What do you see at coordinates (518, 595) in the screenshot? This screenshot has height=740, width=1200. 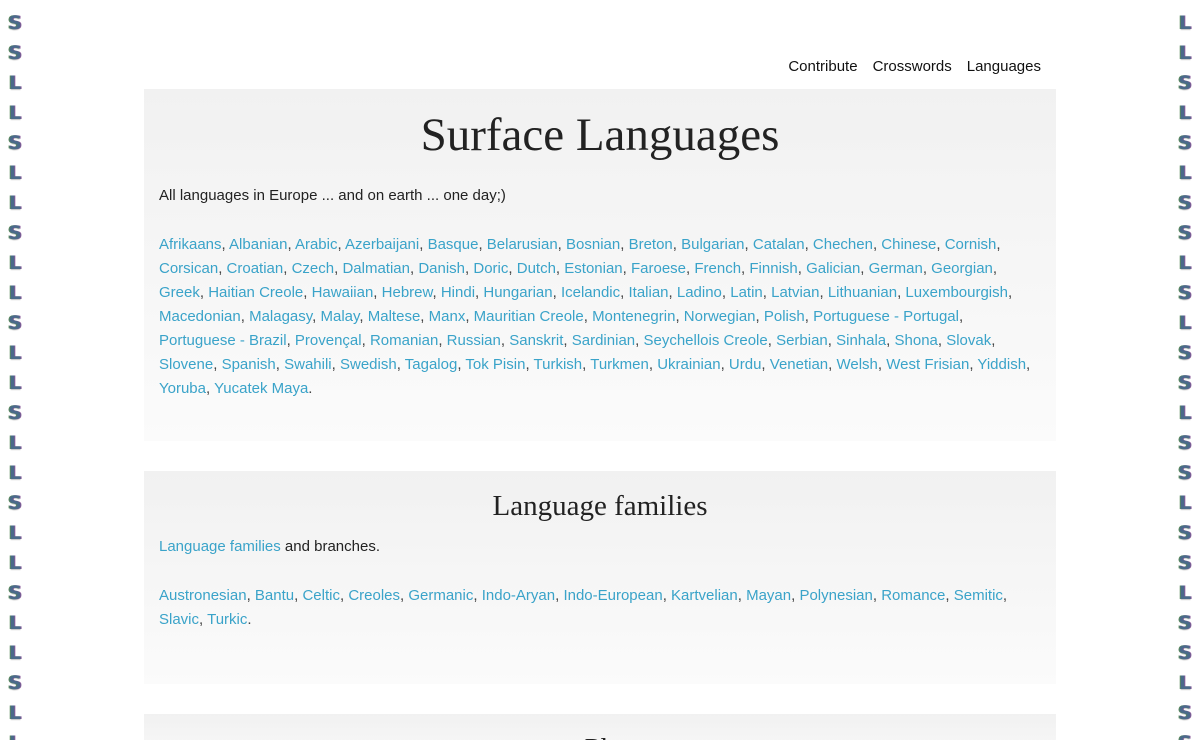 I see `family-link-indo-aryan: Indo-Aryan` at bounding box center [518, 595].